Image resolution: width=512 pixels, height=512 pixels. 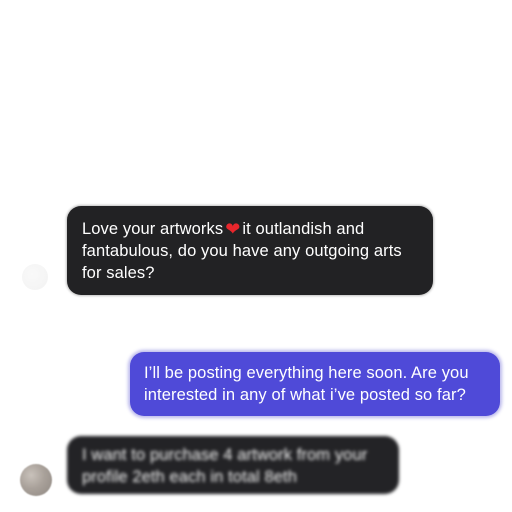 What do you see at coordinates (225, 455) in the screenshot?
I see `message-line: I want to purchase 4 artwork from your` at bounding box center [225, 455].